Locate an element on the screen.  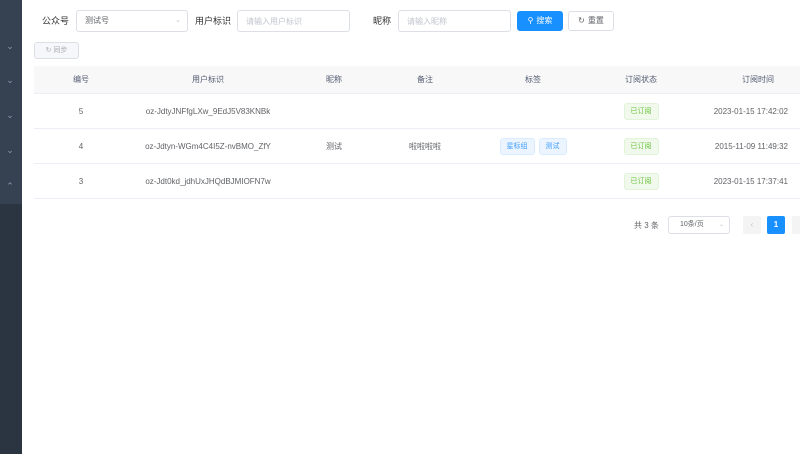
openid-label: 用户标识 is located at coordinates (213, 21).